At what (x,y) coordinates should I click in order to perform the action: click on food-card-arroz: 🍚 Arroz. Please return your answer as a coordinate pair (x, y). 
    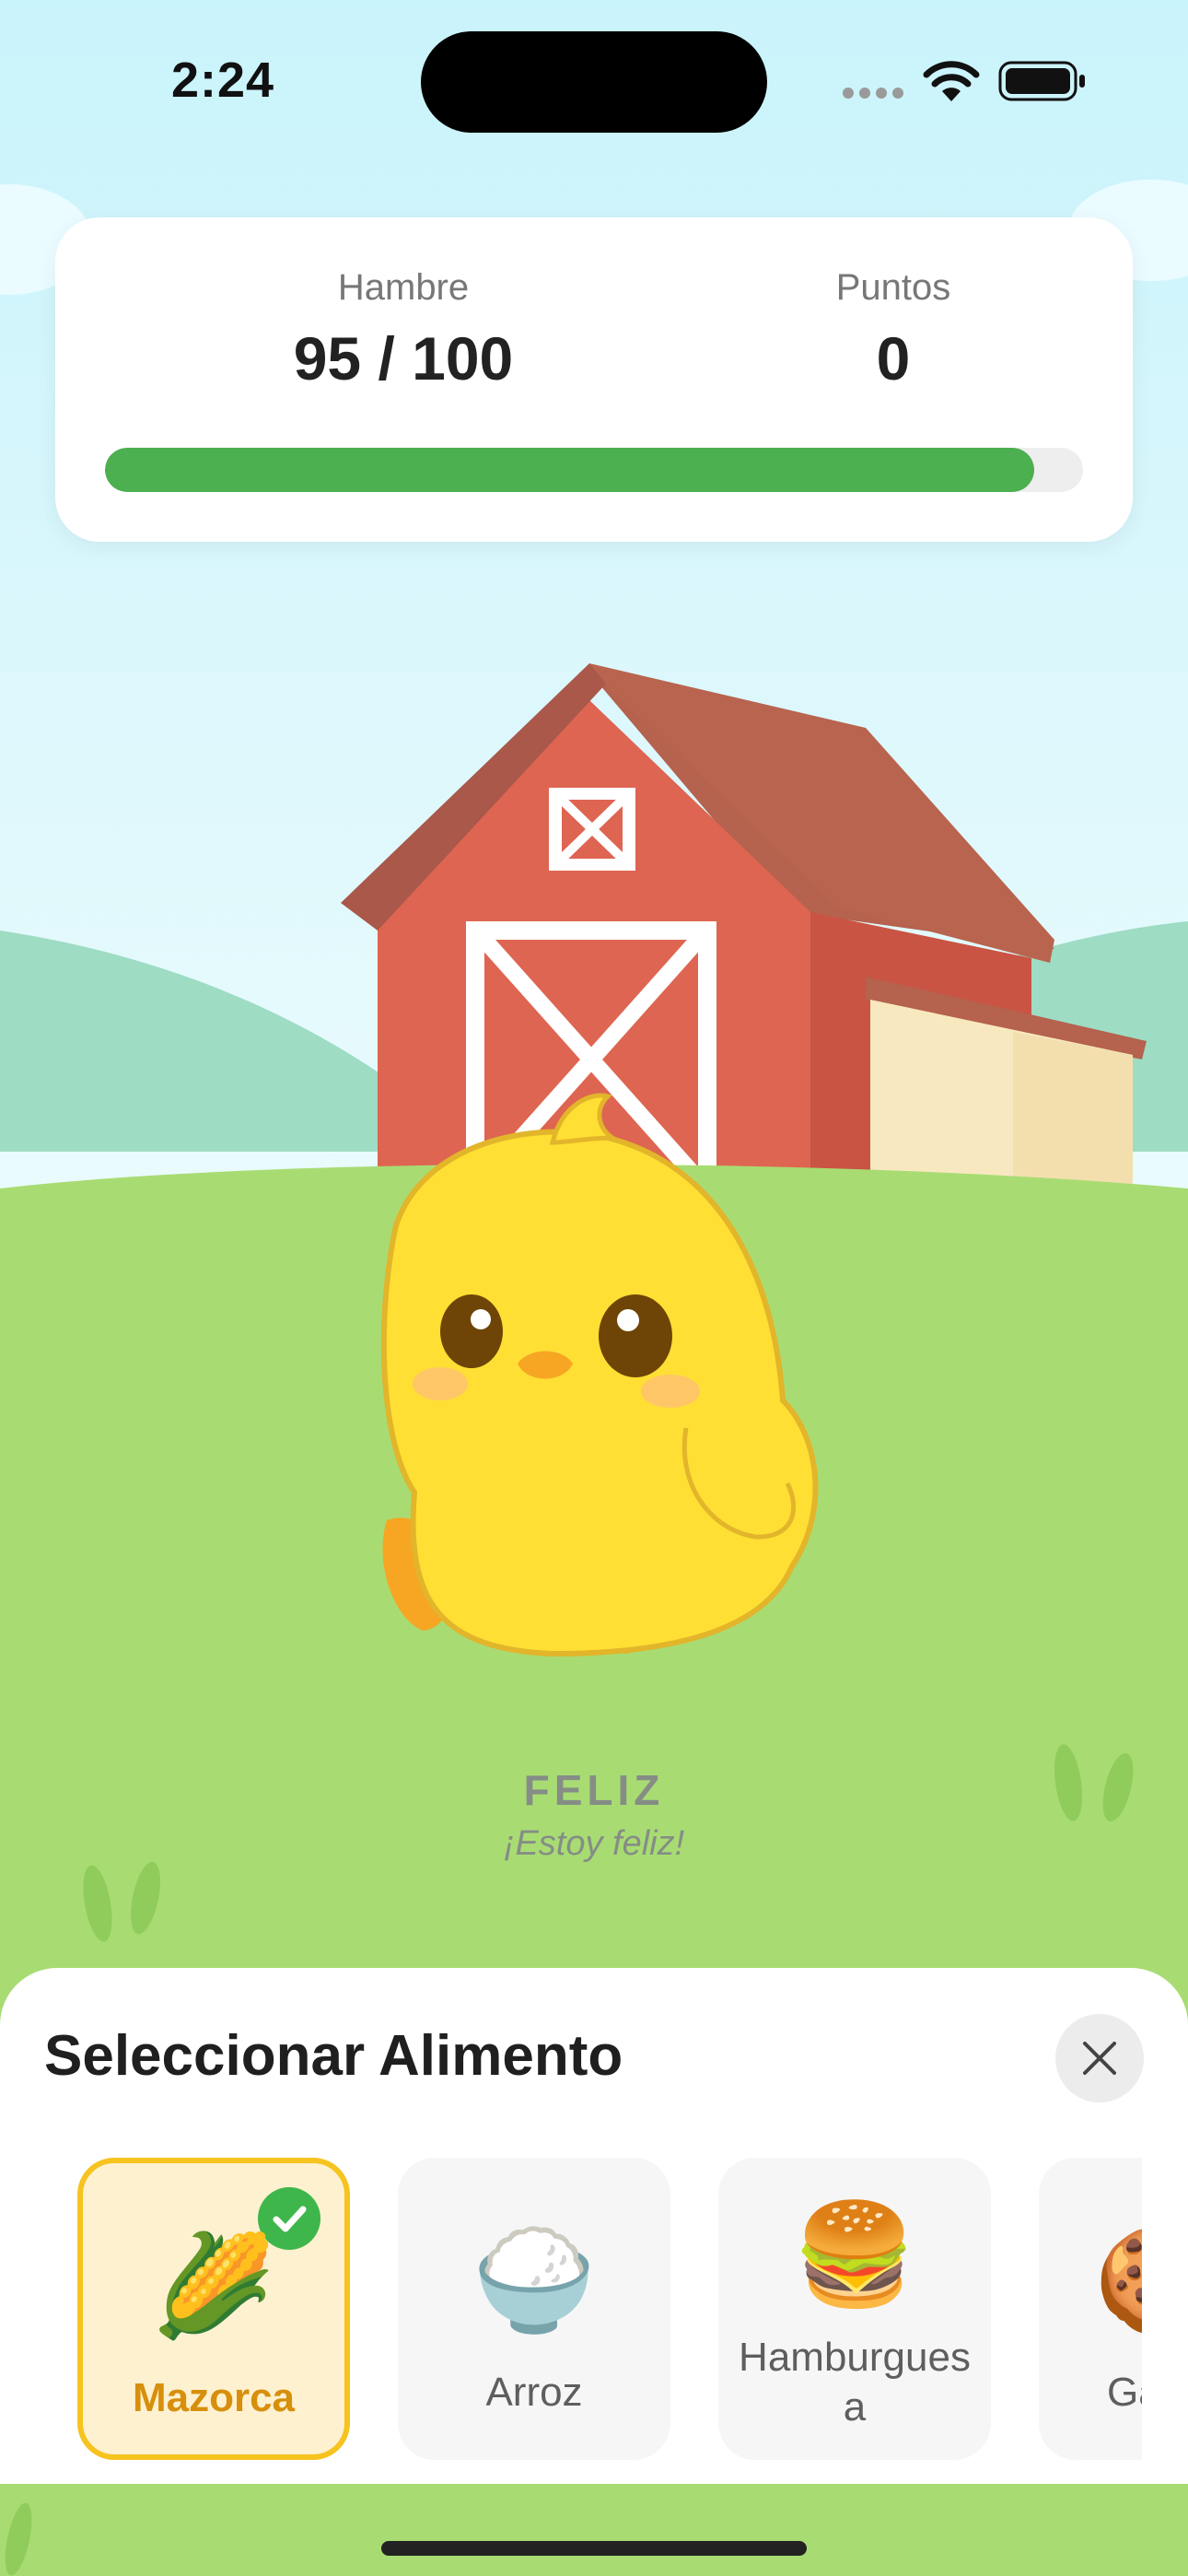
    Looking at the image, I should click on (534, 2309).